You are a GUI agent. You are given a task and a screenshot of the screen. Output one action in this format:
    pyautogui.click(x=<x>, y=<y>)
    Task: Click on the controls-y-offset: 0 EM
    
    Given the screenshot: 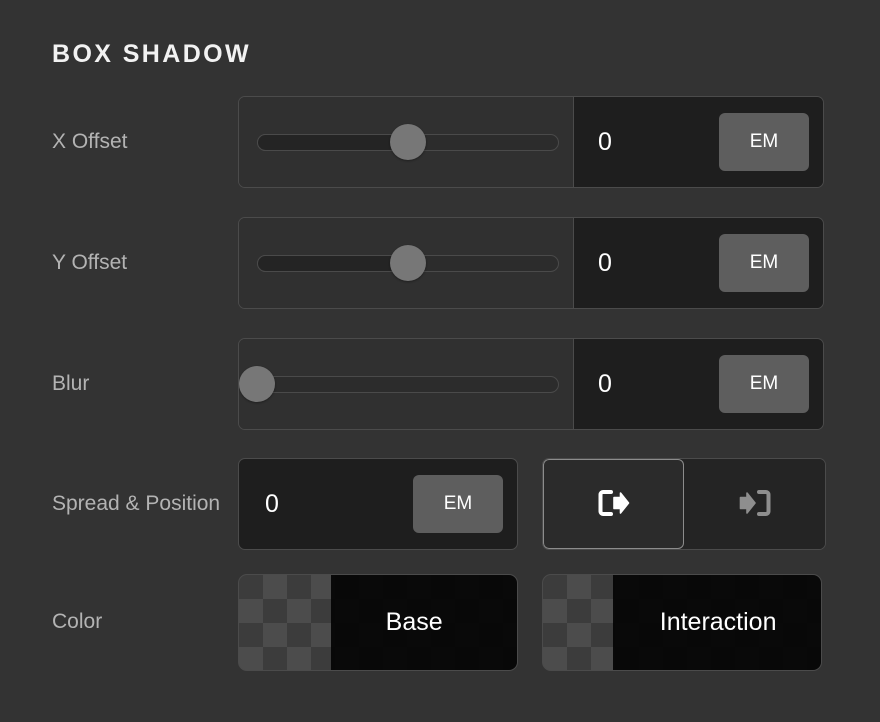 What is the action you would take?
    pyautogui.click(x=533, y=263)
    